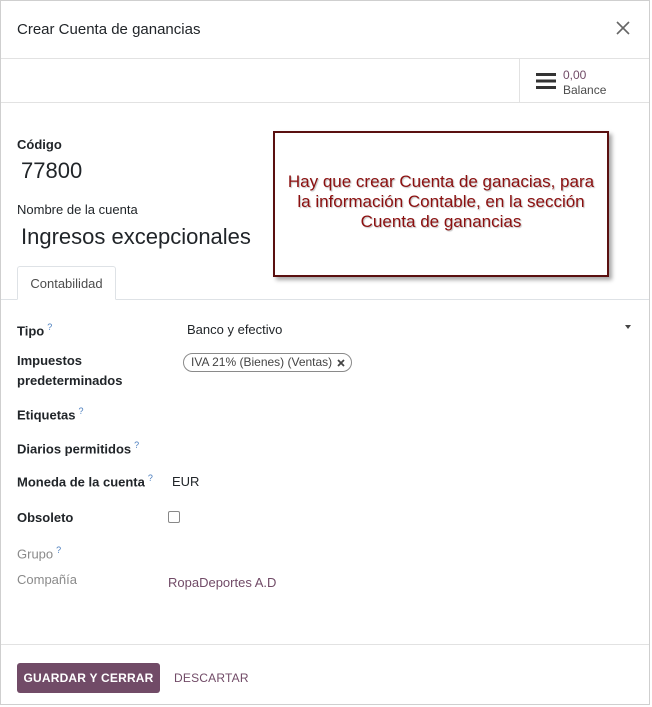 The width and height of the screenshot is (652, 707). What do you see at coordinates (88, 678) in the screenshot?
I see `save-close-button: GUARDAR Y CERRAR` at bounding box center [88, 678].